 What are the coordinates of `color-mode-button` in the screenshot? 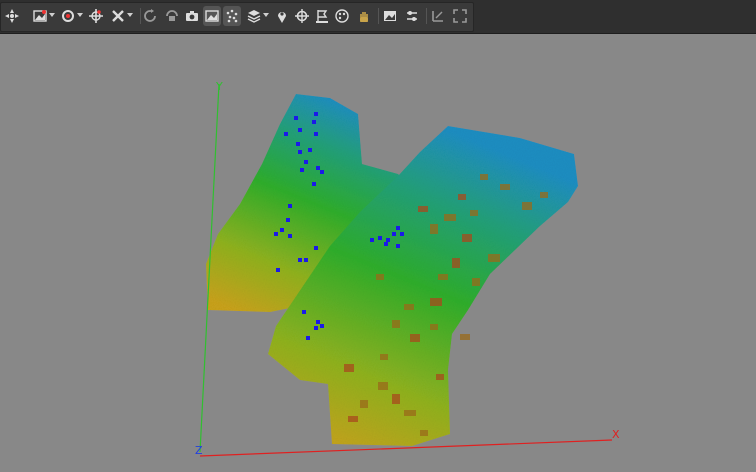 It's located at (68, 16).